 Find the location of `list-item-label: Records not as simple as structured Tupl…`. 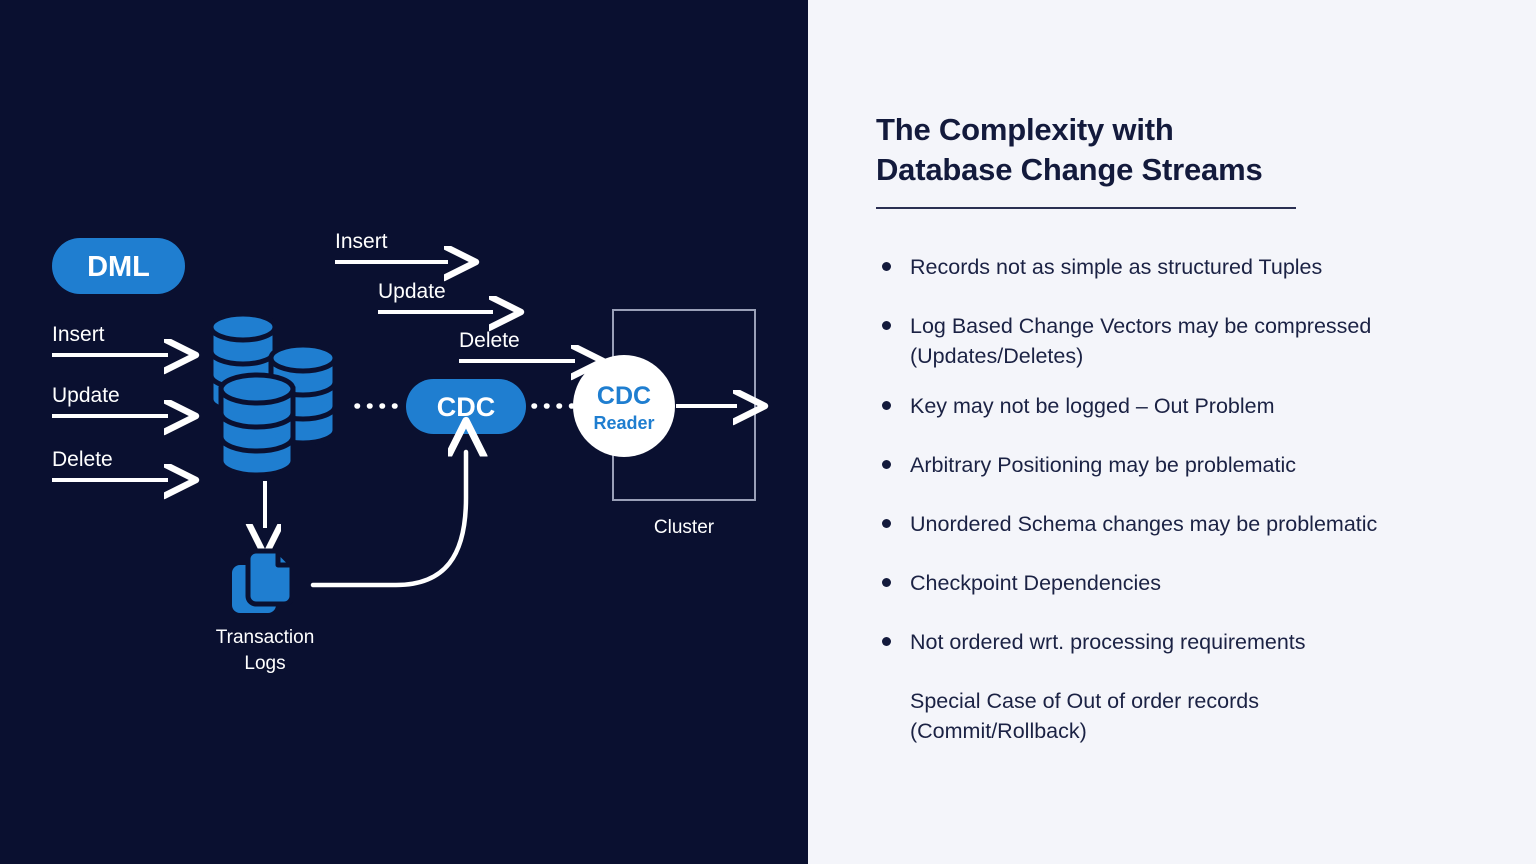

list-item-label: Records not as simple as structured Tupl… is located at coordinates (1116, 267).